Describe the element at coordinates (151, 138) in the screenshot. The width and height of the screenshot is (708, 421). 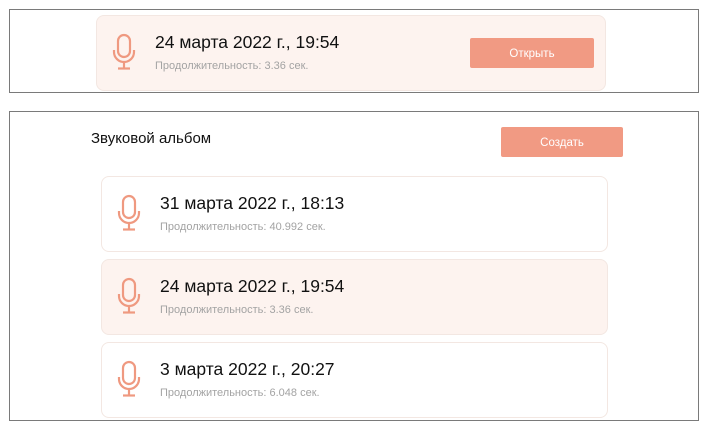
I see `album-title: Звуковой альбом` at that location.